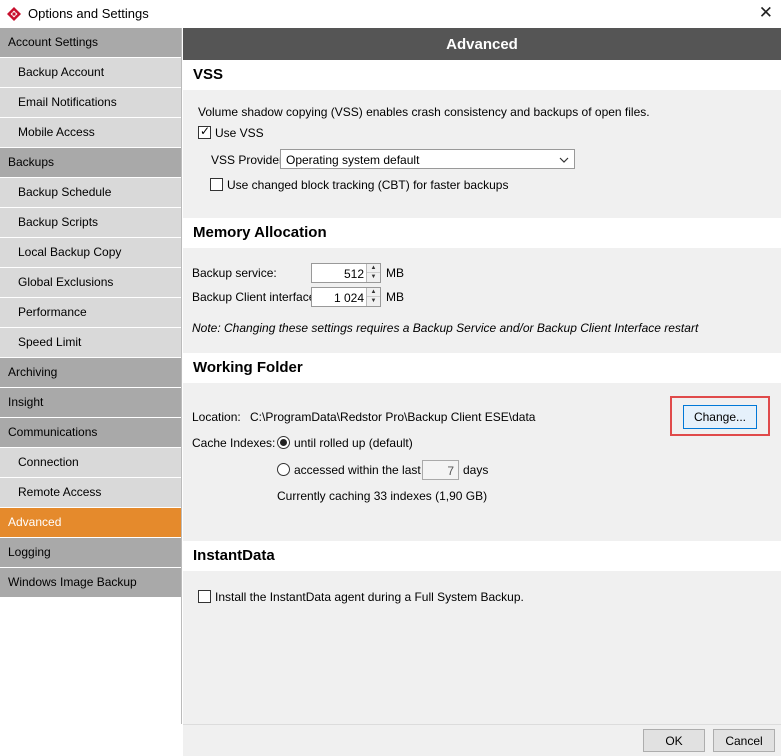  Describe the element at coordinates (90, 342) in the screenshot. I see `sidebar-item-speed-limit: Speed Limit` at that location.